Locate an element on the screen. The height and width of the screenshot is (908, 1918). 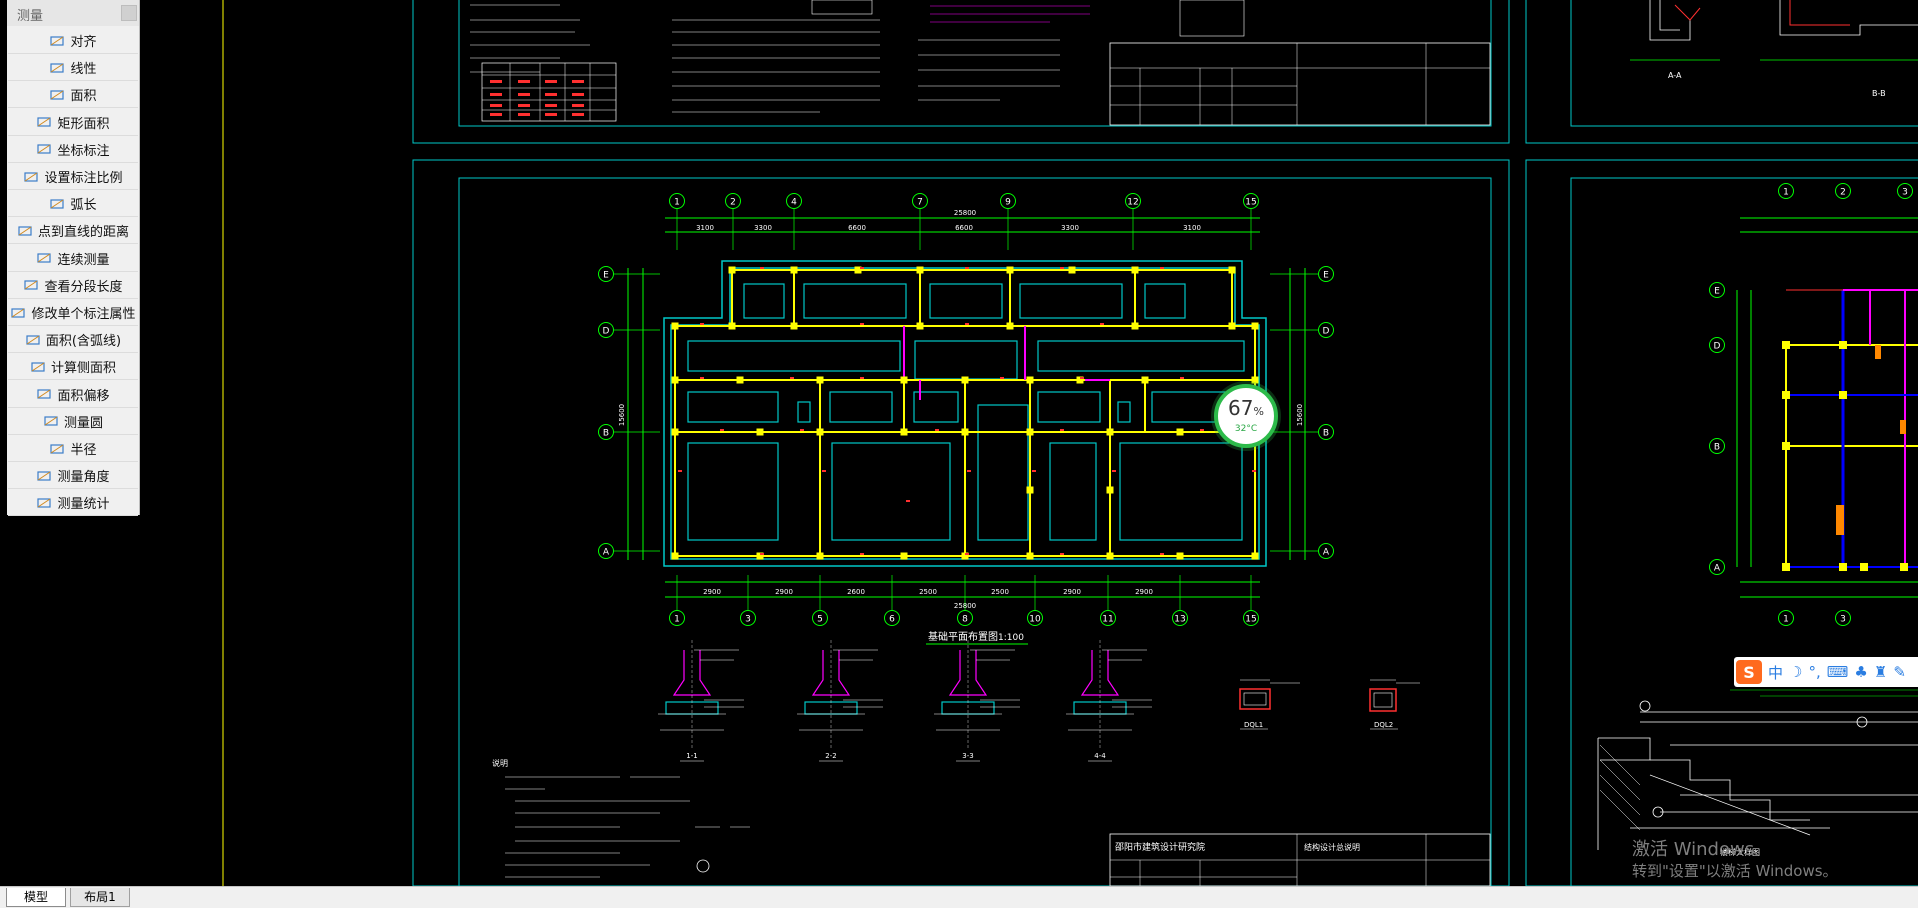
tool-label: 面积偏移 is located at coordinates (83, 396).